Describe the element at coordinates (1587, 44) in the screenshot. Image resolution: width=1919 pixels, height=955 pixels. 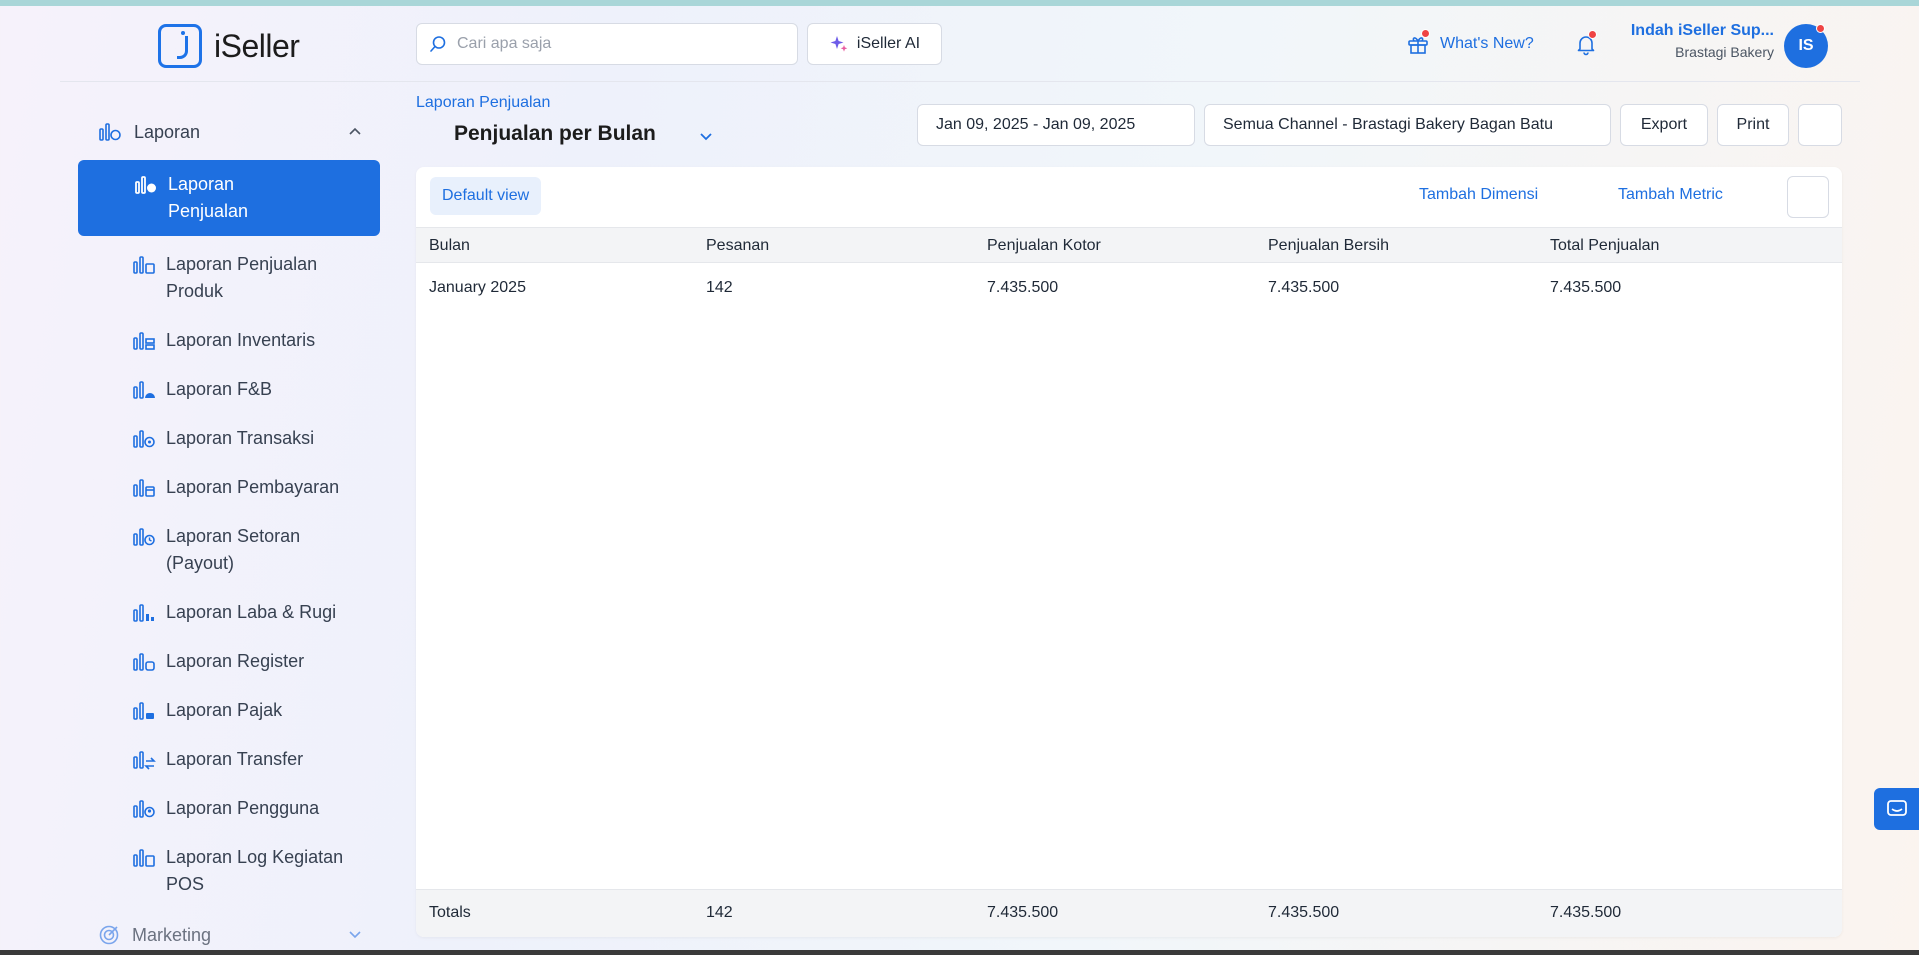
I see `notification-button` at that location.